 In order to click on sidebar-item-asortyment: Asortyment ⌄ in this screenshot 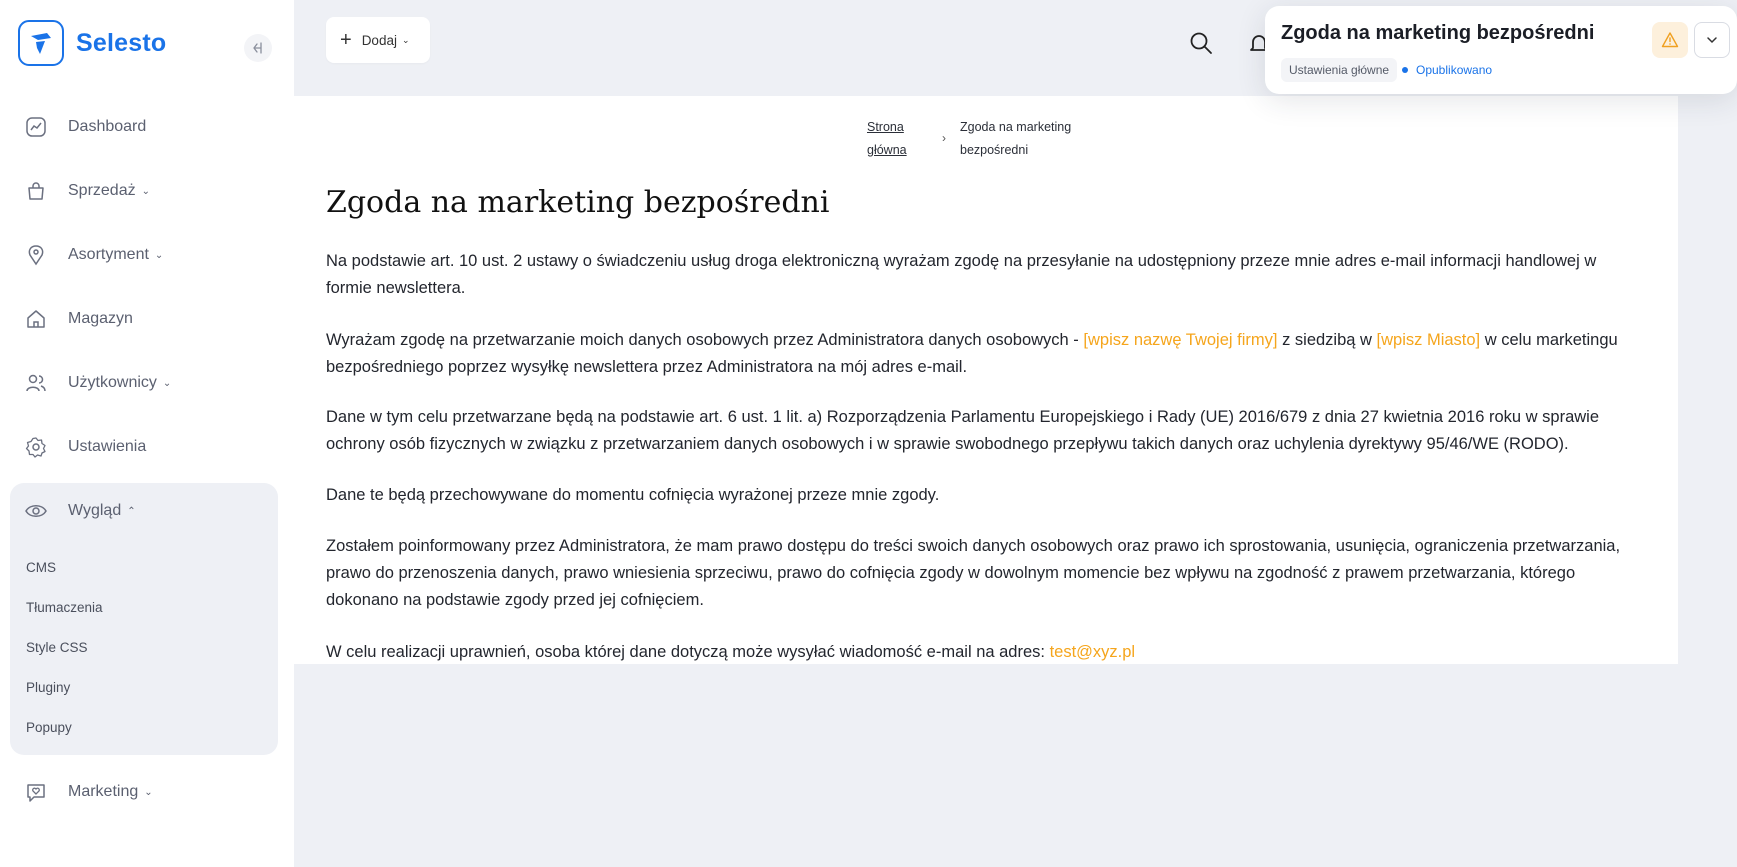, I will do `click(93, 255)`.